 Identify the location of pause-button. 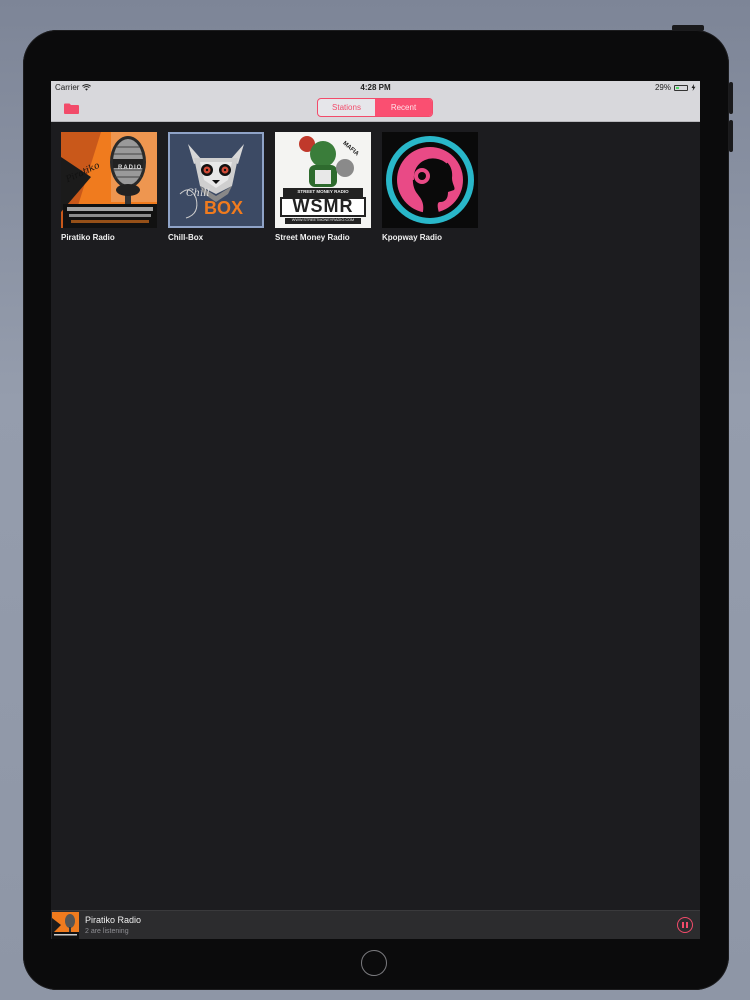
(685, 925).